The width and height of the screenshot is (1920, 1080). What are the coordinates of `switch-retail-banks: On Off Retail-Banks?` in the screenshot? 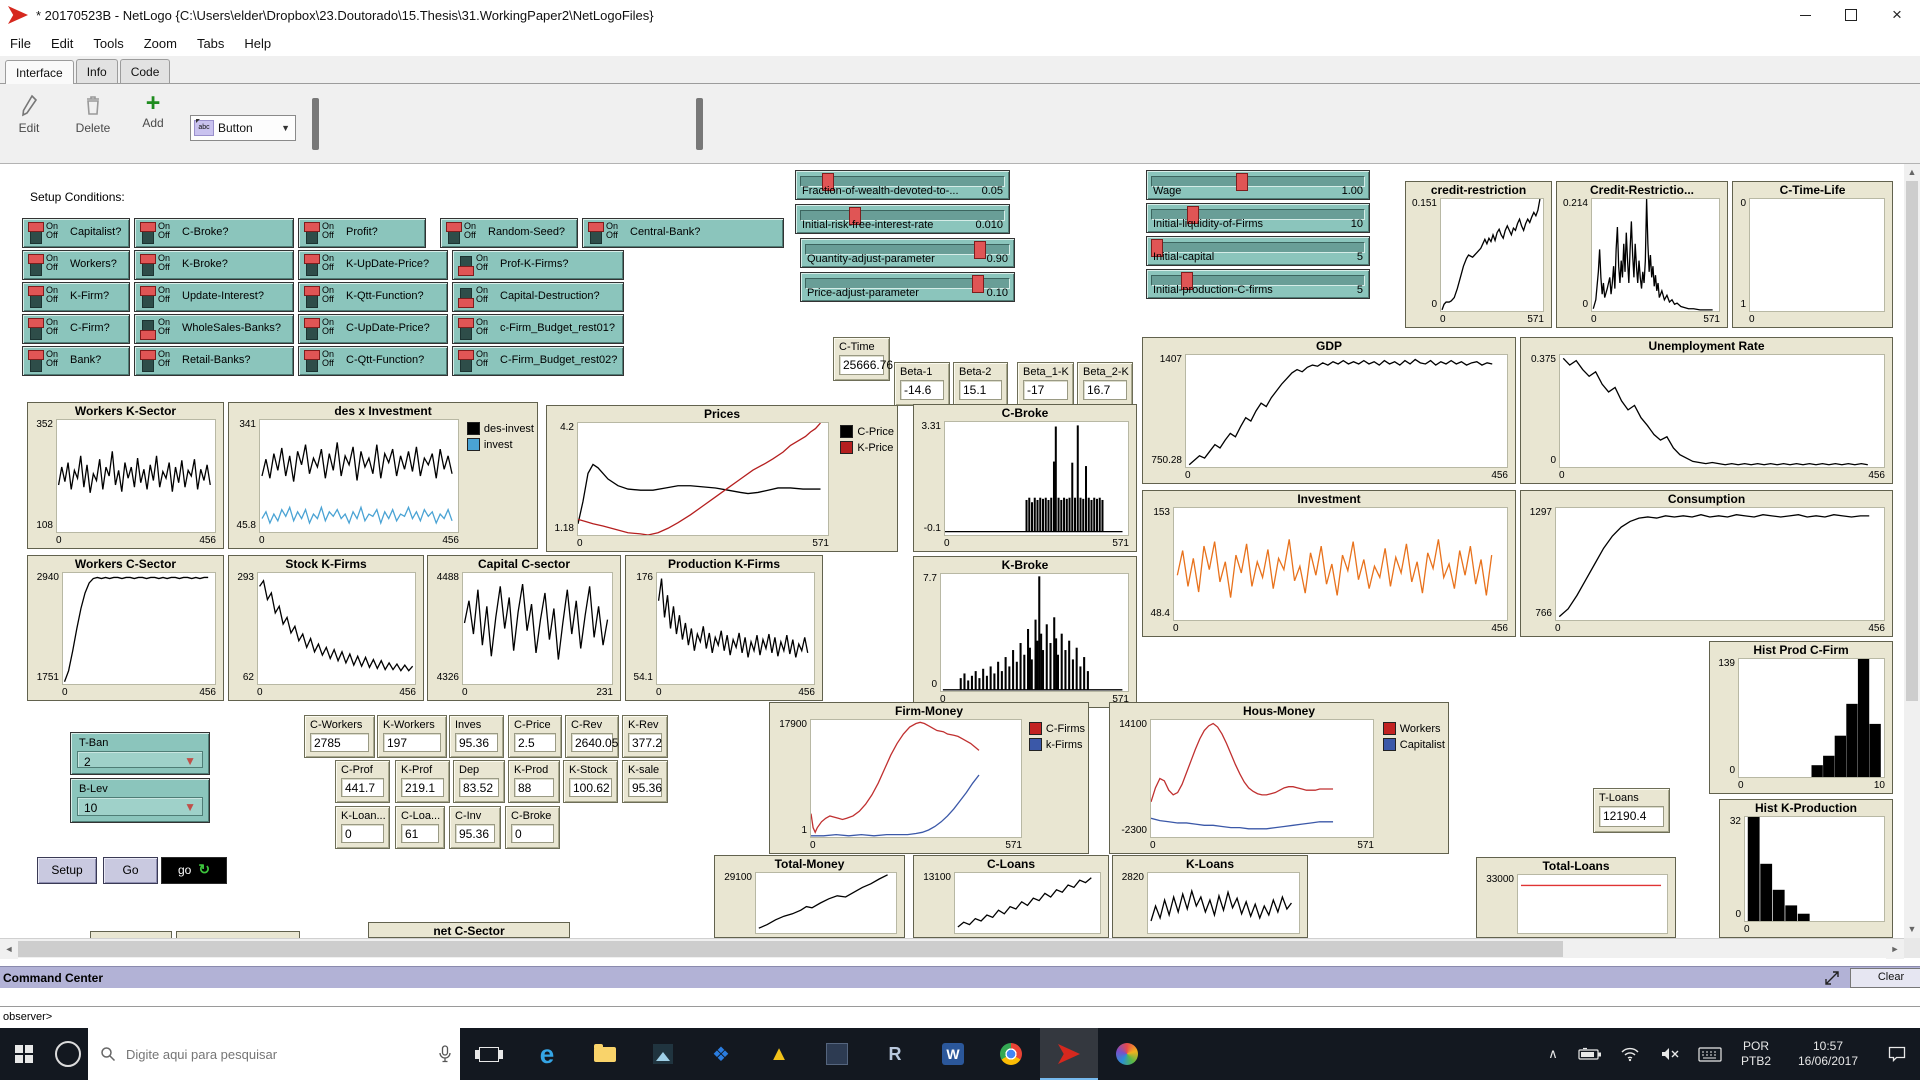 It's located at (214, 361).